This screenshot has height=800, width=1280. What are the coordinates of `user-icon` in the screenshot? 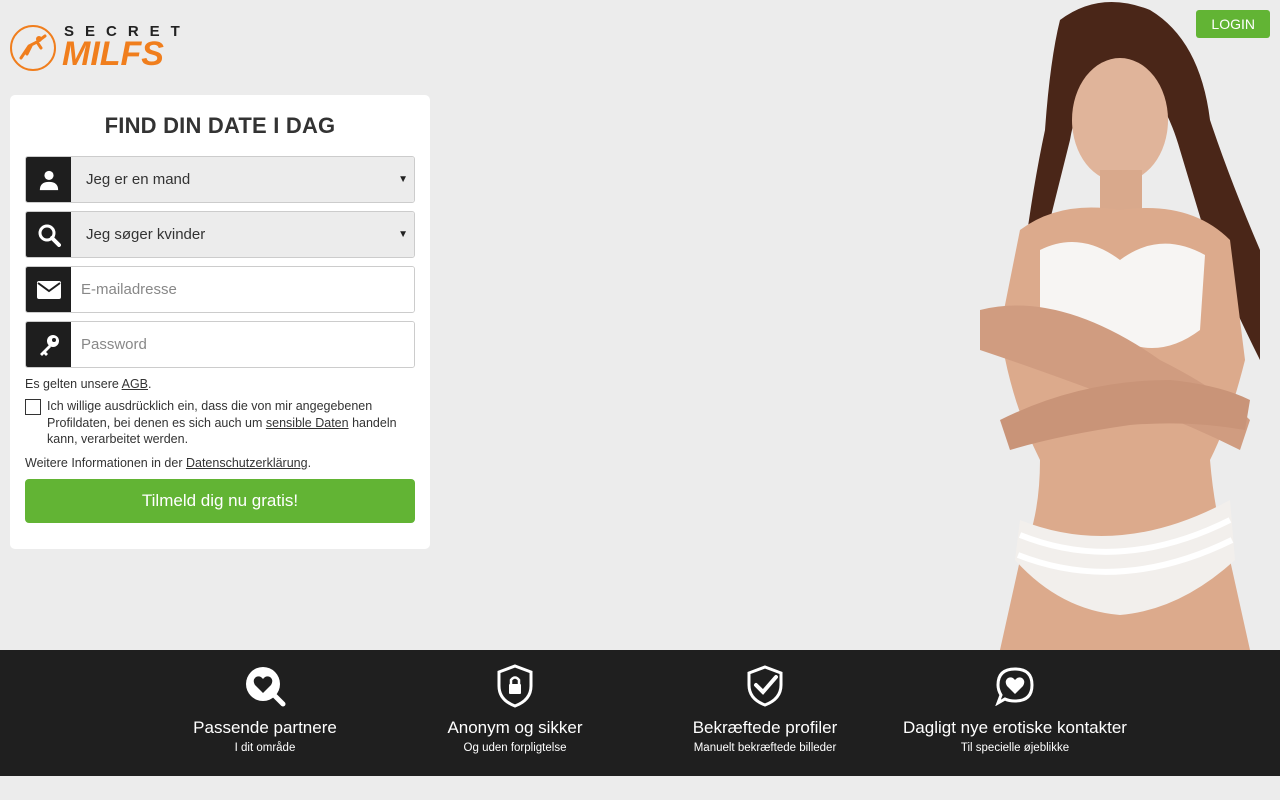 It's located at (48, 179).